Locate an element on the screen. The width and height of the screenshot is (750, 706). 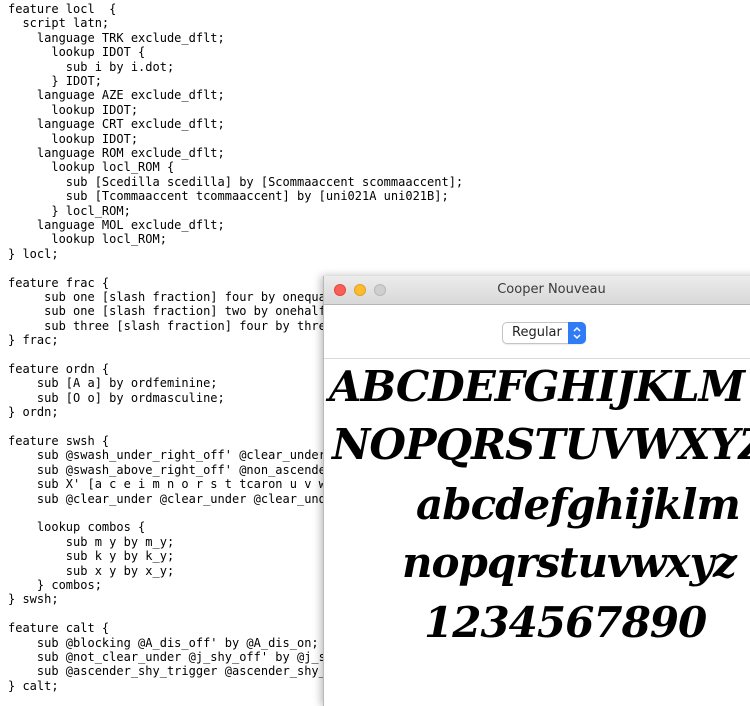
code-line: sub [O o] by ordmasculine; is located at coordinates (116, 397).